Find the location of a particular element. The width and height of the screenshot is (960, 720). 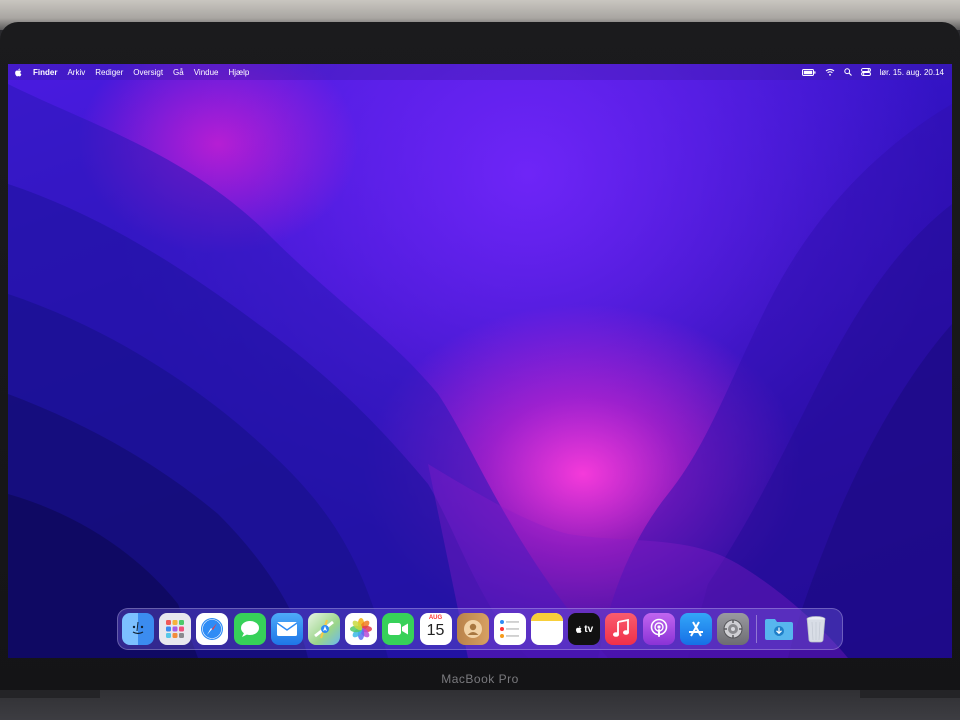

launchpad-icon is located at coordinates (175, 629).